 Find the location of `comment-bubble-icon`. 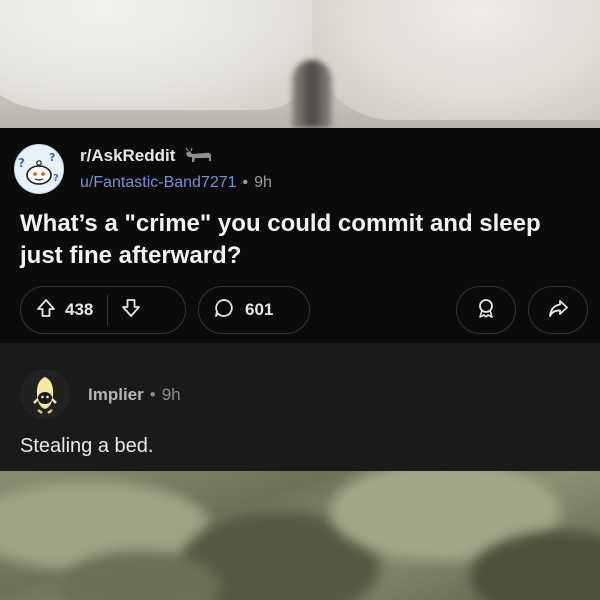

comment-bubble-icon is located at coordinates (224, 310).